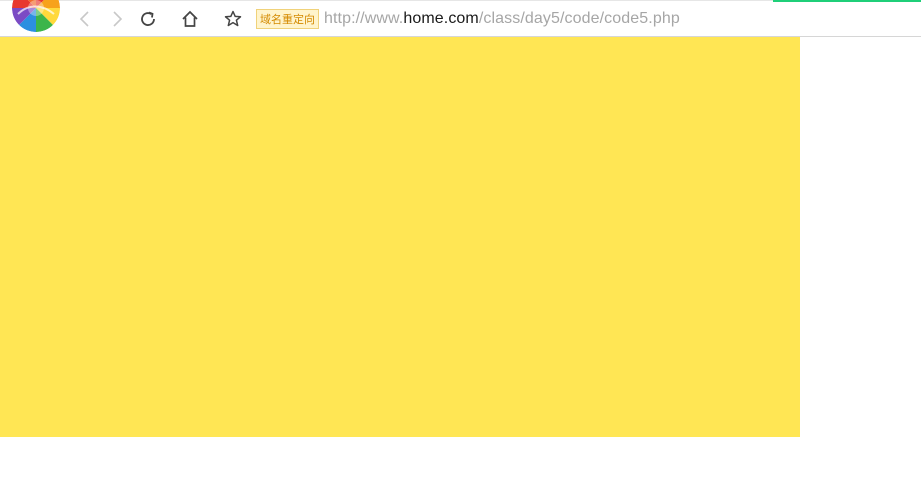 This screenshot has width=921, height=478. What do you see at coordinates (287, 19) in the screenshot?
I see `redirect-badge: 域名重定向` at bounding box center [287, 19].